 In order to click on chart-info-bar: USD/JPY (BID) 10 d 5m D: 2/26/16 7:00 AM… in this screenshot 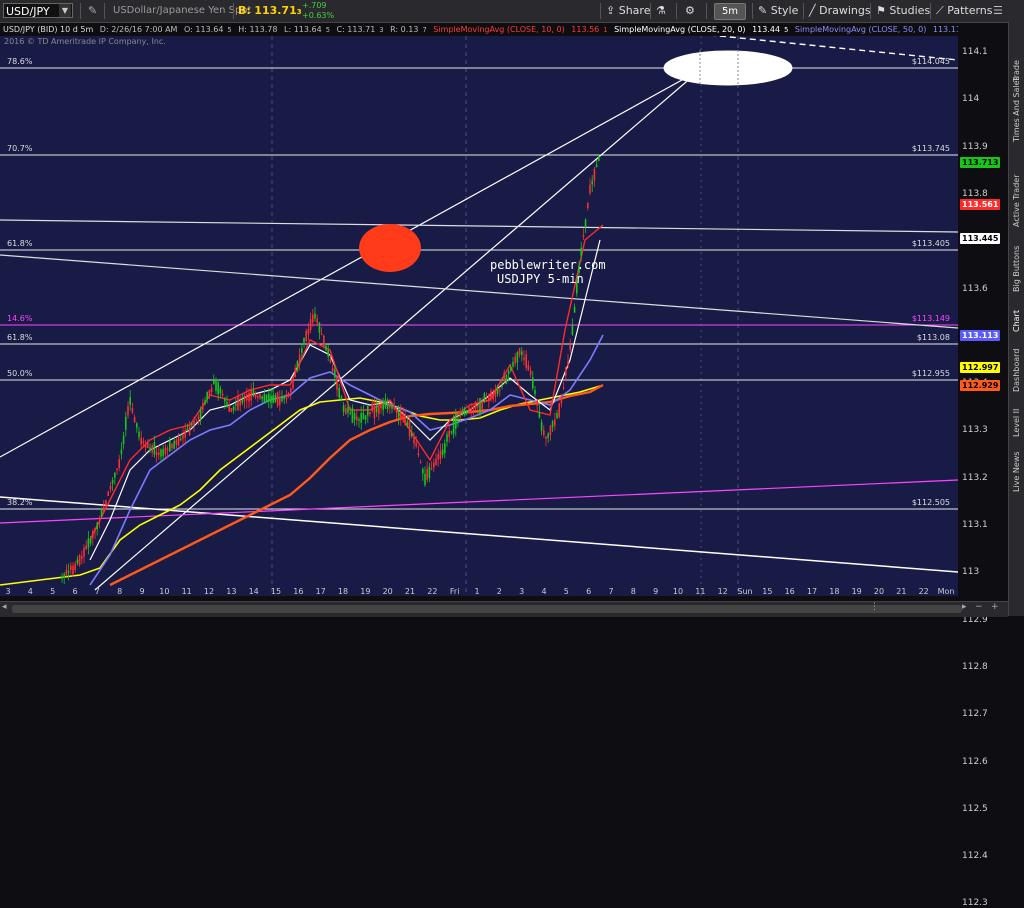, I will do `click(479, 29)`.